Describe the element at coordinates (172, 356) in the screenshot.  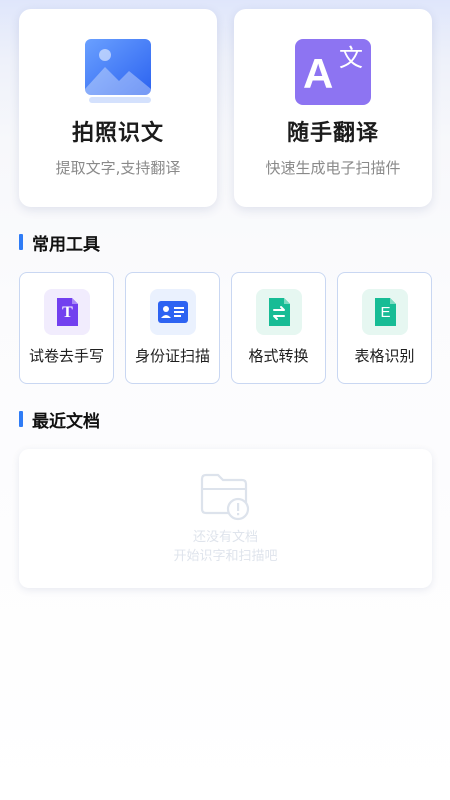
I see `tool-label: 身份证扫描` at that location.